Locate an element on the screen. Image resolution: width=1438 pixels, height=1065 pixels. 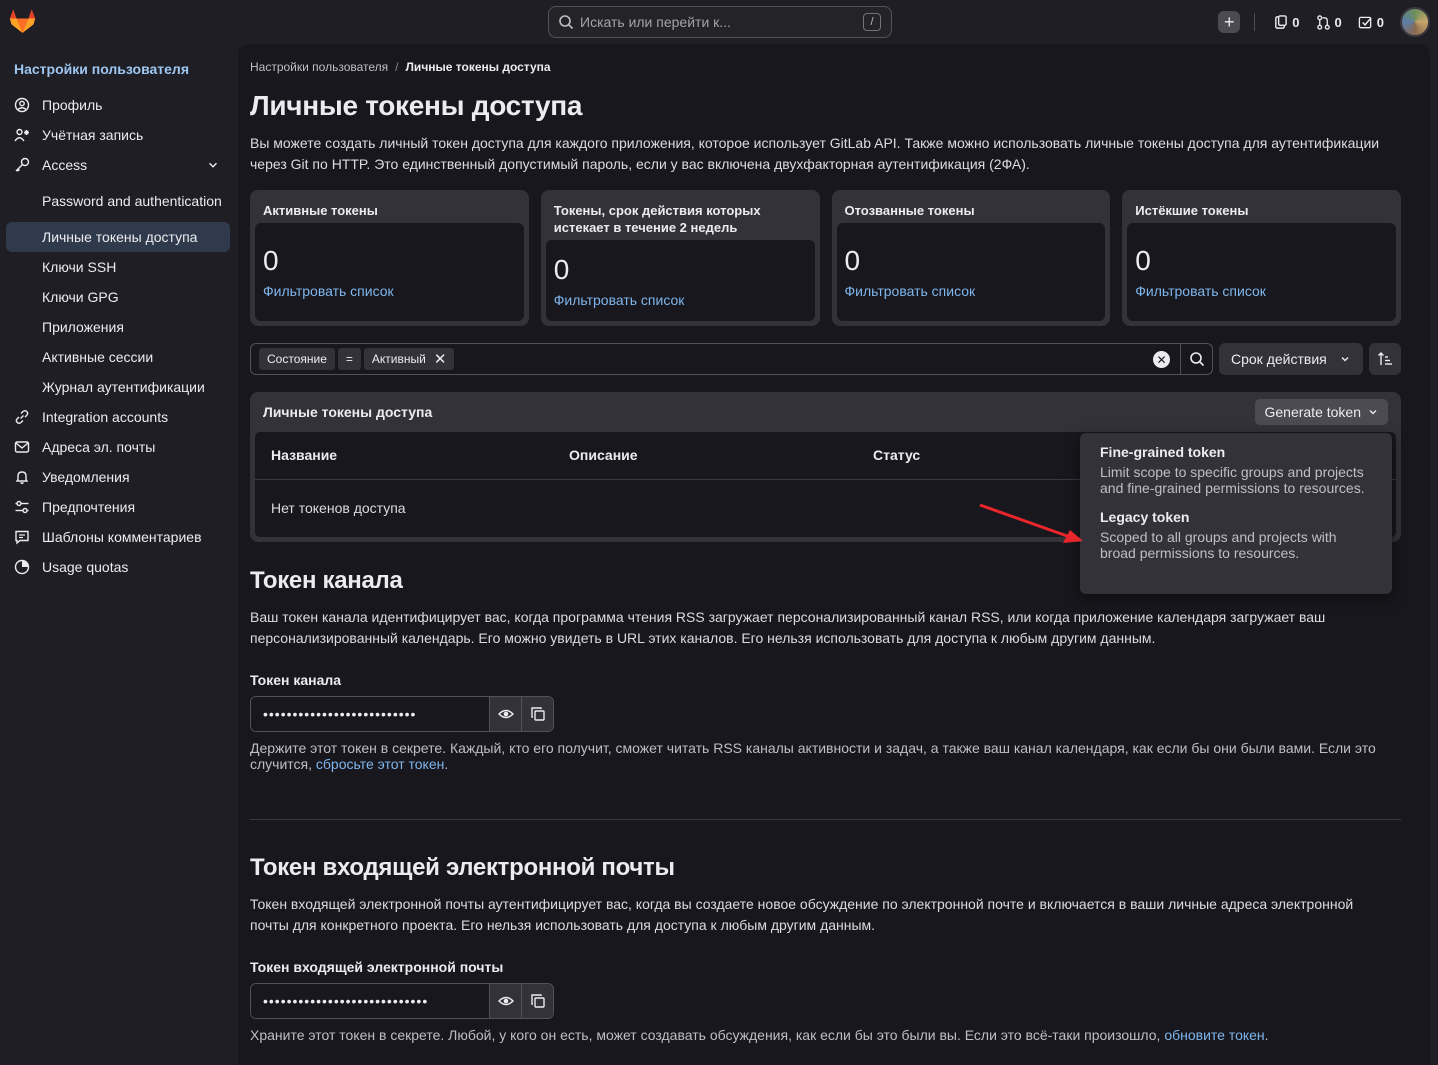
incoming-help-suffix: . is located at coordinates (1266, 1035).